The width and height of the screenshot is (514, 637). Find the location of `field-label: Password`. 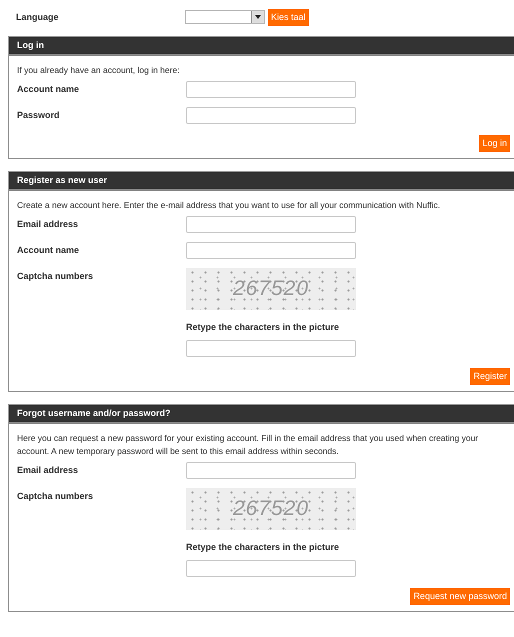

field-label: Password is located at coordinates (38, 114).